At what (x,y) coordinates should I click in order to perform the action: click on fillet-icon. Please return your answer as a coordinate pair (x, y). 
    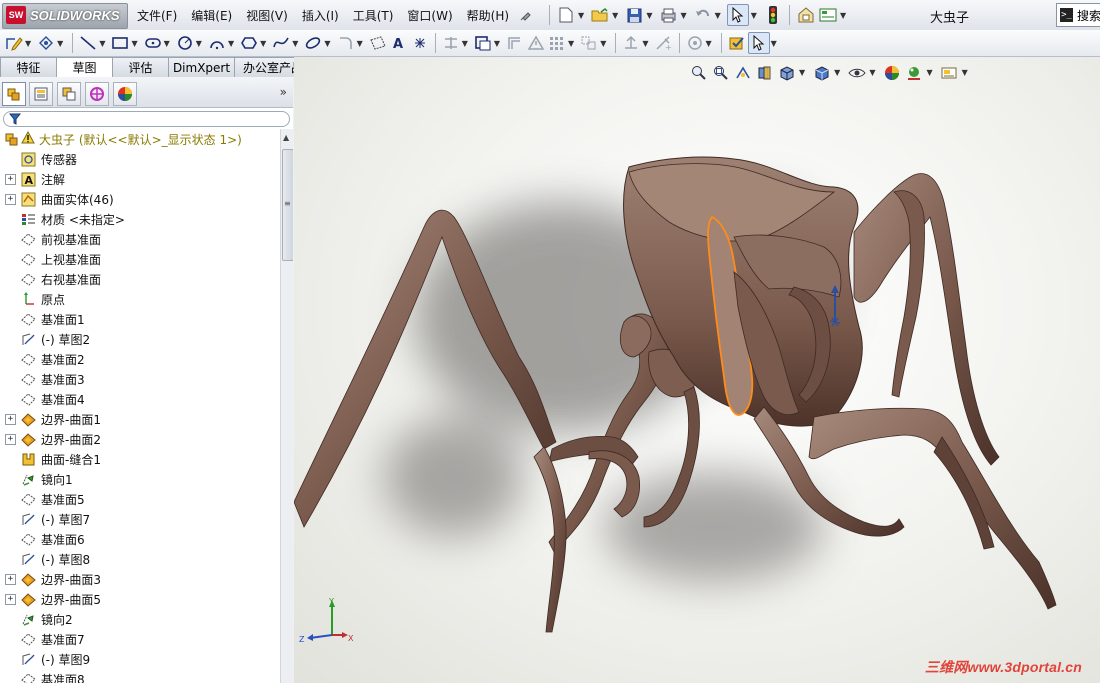
    Looking at the image, I should click on (346, 43).